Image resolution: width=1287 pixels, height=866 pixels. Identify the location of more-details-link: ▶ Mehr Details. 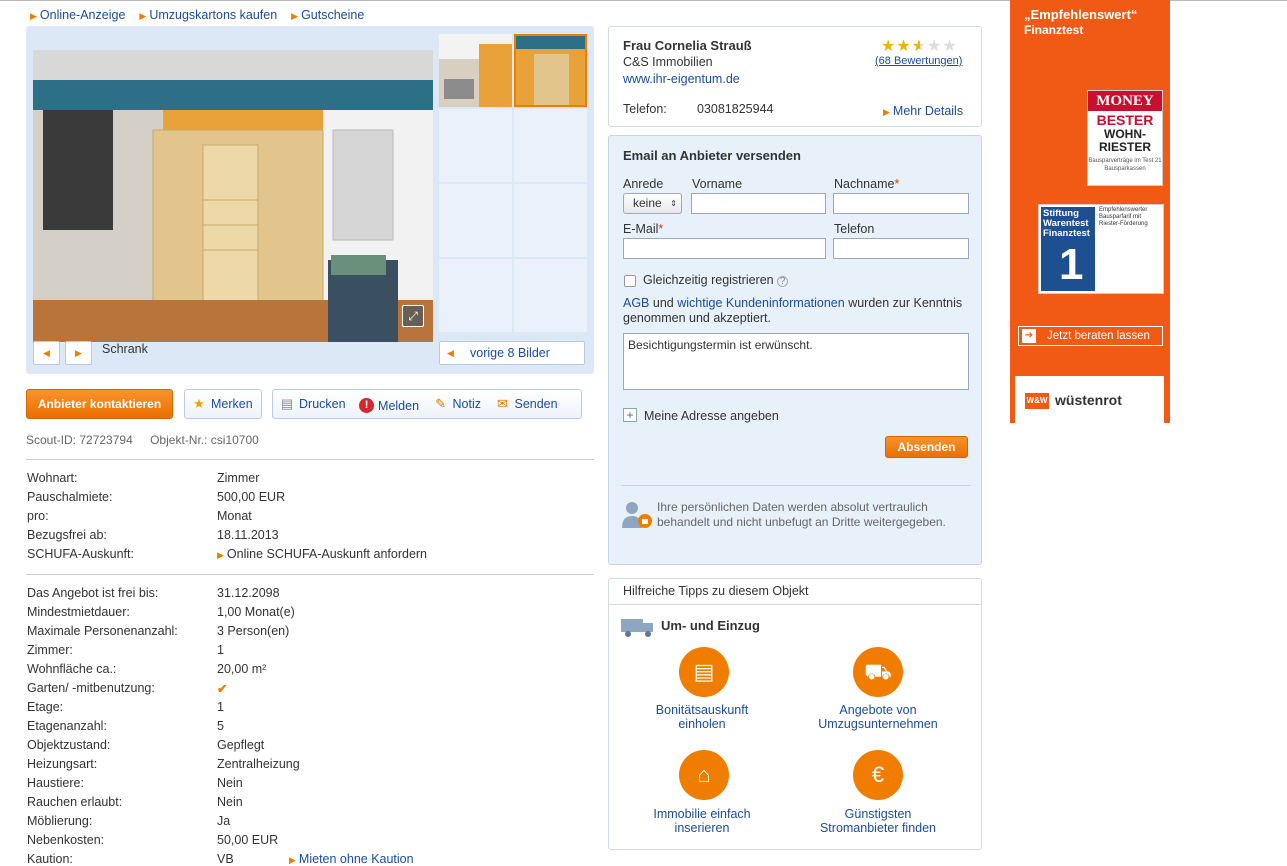
(923, 111).